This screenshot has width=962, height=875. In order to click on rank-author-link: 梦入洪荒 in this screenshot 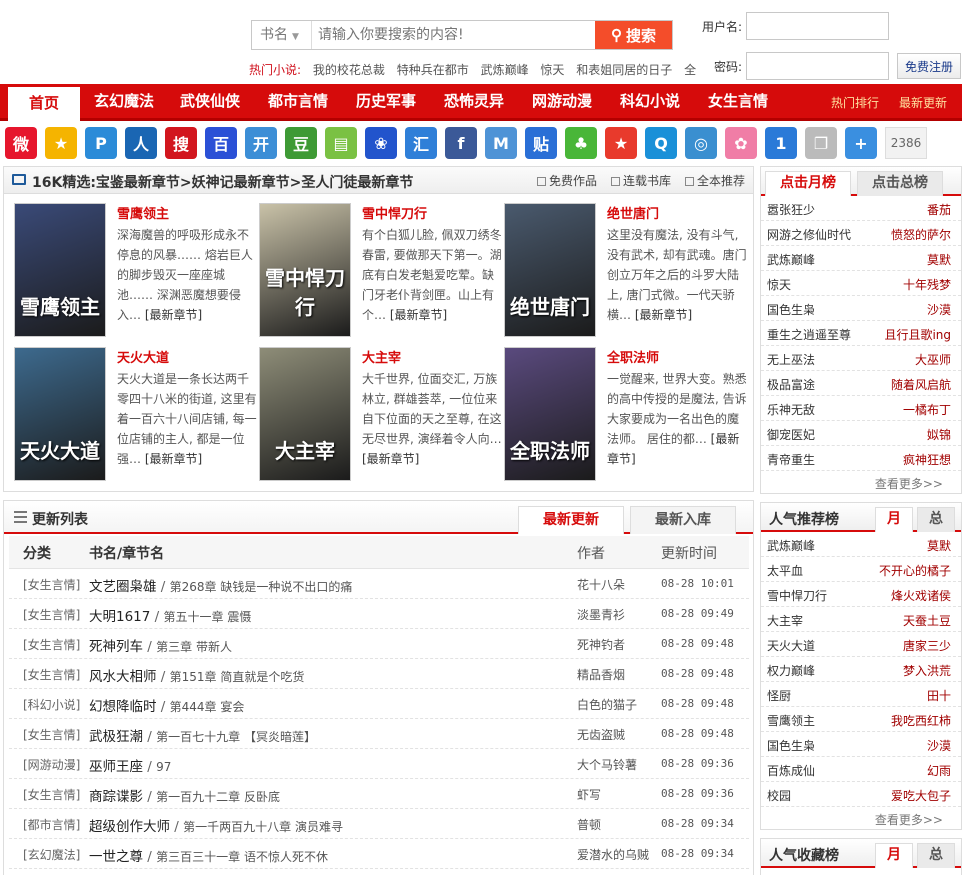, I will do `click(927, 670)`.